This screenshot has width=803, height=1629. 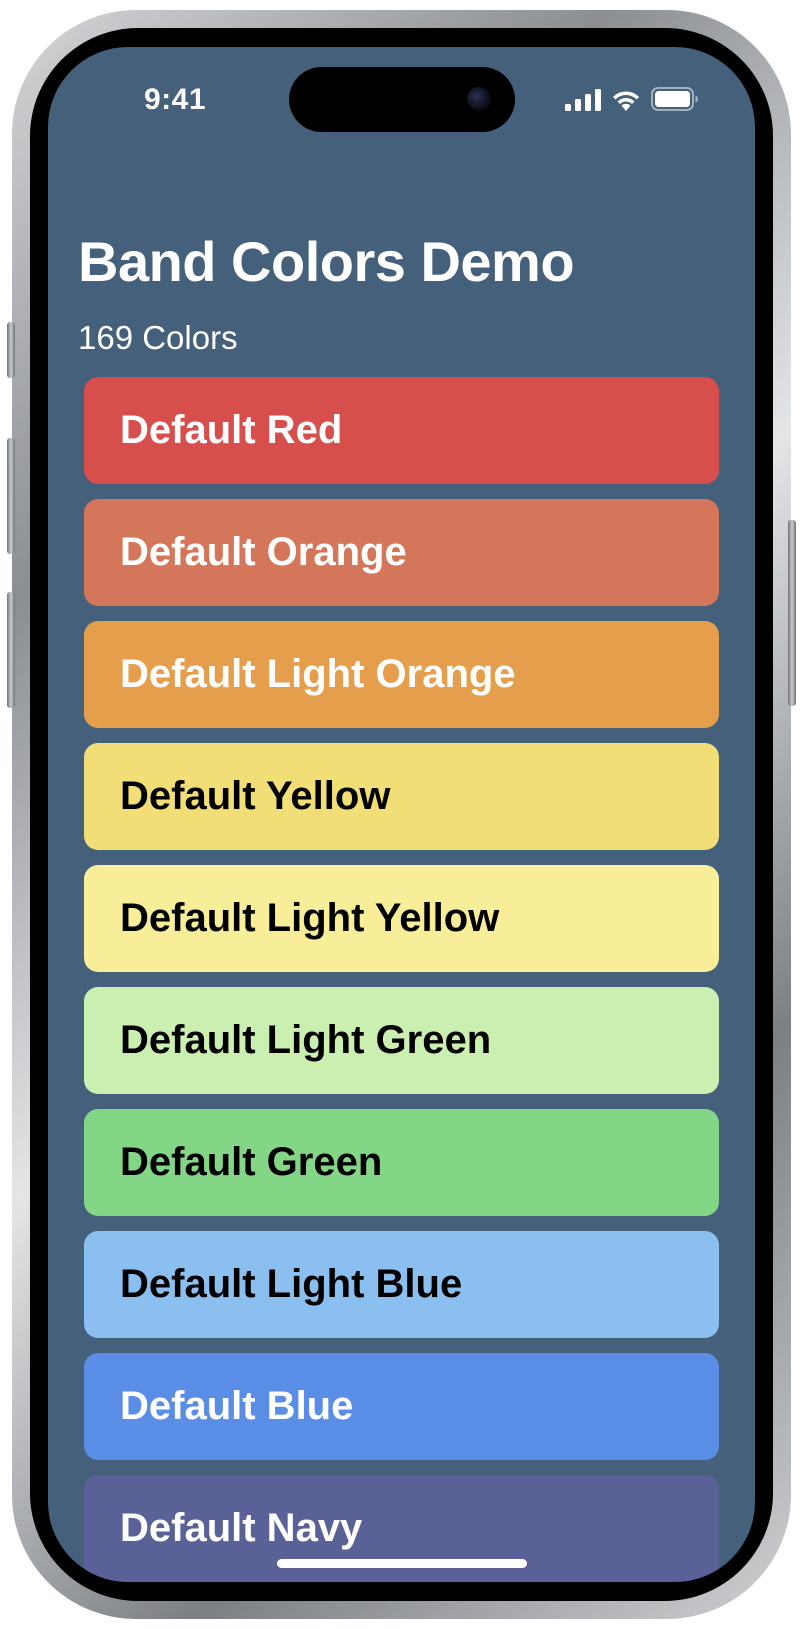 I want to click on color-row-default-light-blue: Default Light Blue, so click(x=401, y=1284).